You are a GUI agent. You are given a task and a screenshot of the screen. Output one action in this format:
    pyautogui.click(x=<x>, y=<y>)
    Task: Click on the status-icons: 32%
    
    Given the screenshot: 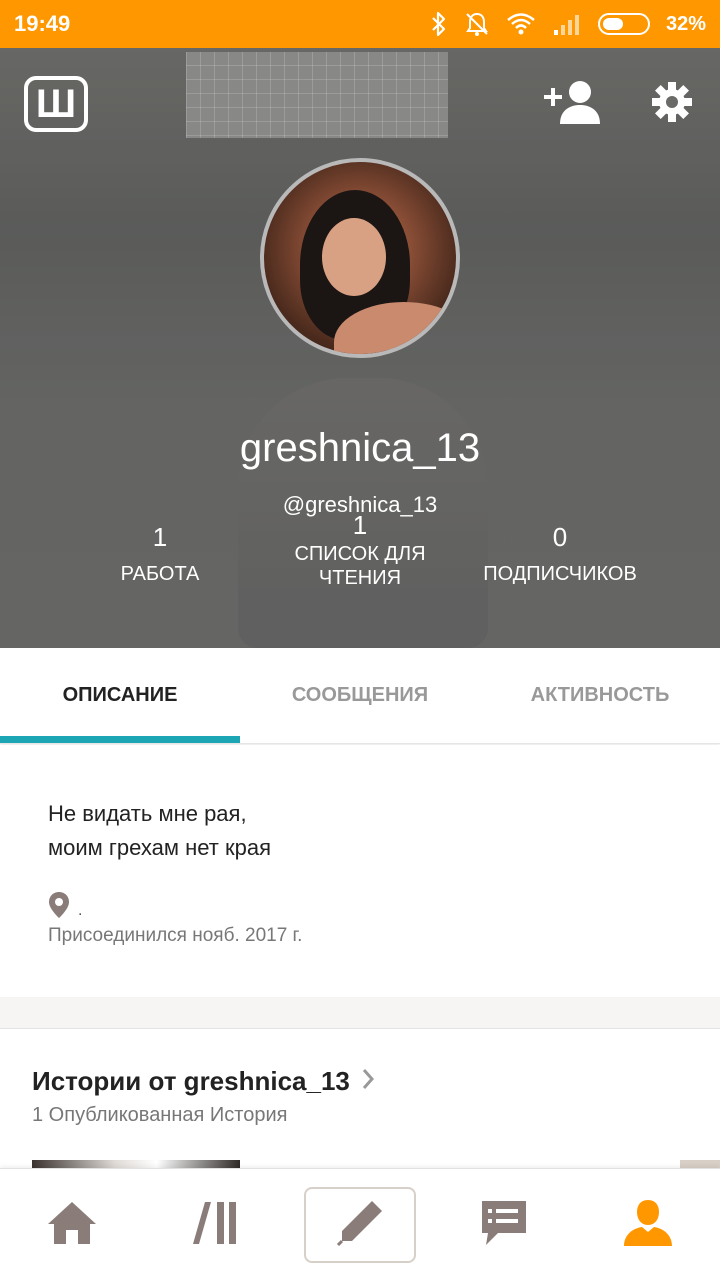 What is the action you would take?
    pyautogui.click(x=568, y=24)
    